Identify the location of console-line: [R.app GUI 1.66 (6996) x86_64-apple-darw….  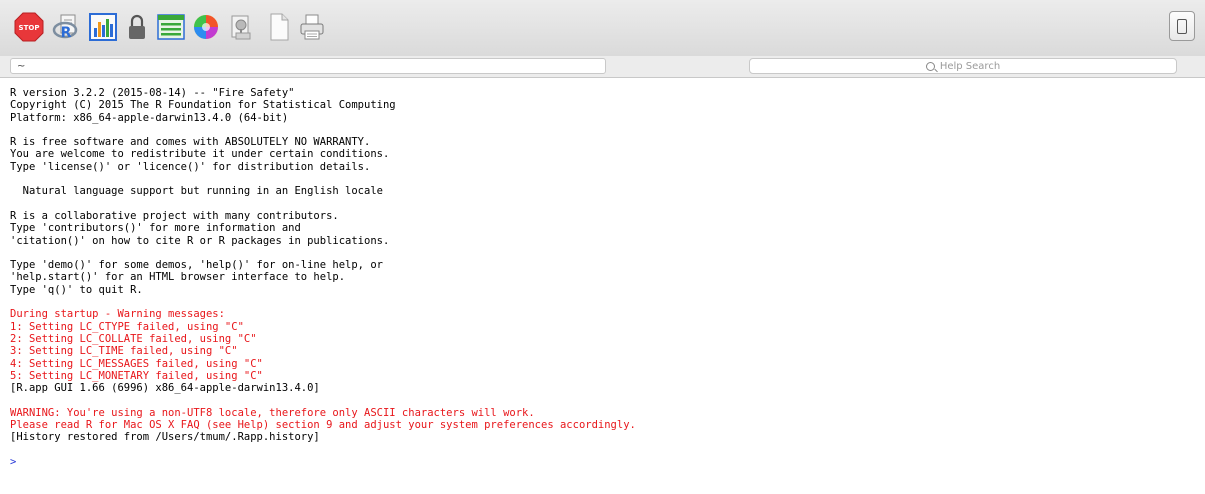
(165, 388).